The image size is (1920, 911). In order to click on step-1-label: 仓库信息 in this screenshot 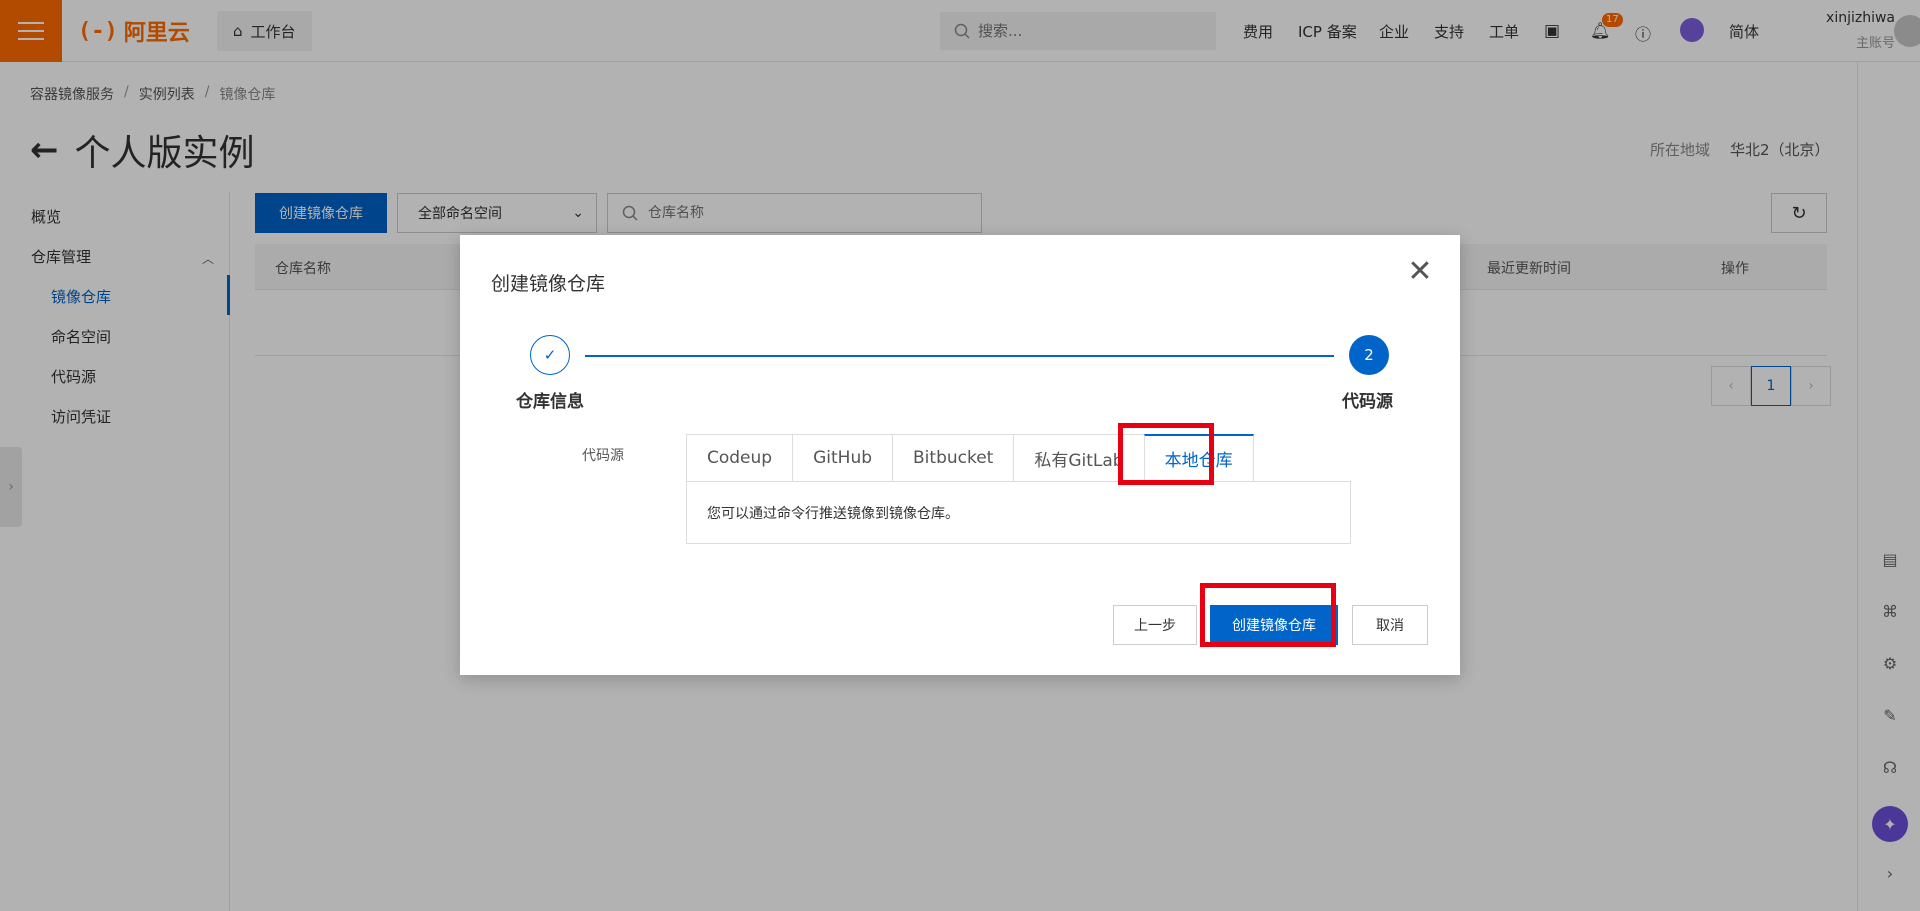, I will do `click(550, 402)`.